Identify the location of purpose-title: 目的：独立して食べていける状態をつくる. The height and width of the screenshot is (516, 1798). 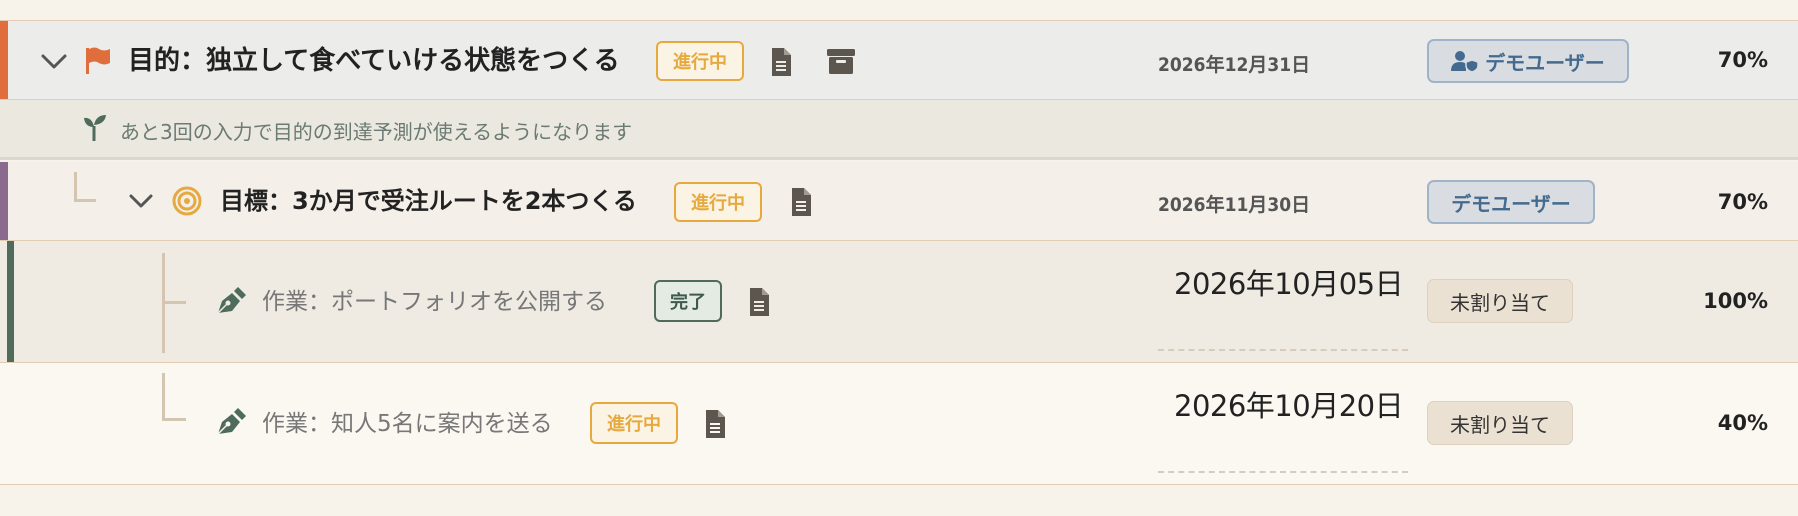
(374, 61).